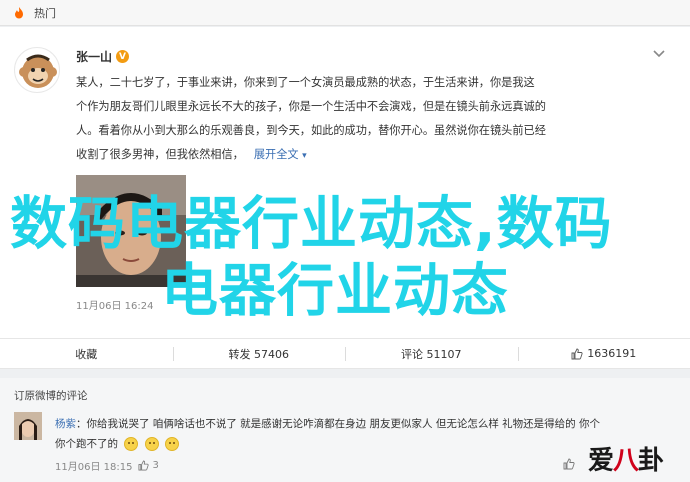 The image size is (690, 482). What do you see at coordinates (612, 353) in the screenshot?
I see `like-count: 1636191` at bounding box center [612, 353].